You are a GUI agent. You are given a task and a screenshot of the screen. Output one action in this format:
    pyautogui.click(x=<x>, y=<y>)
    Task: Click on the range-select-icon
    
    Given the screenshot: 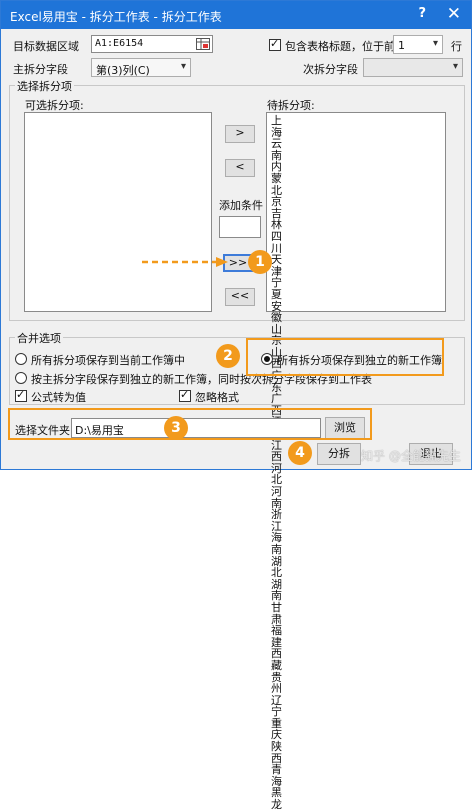 What is the action you would take?
    pyautogui.click(x=203, y=44)
    